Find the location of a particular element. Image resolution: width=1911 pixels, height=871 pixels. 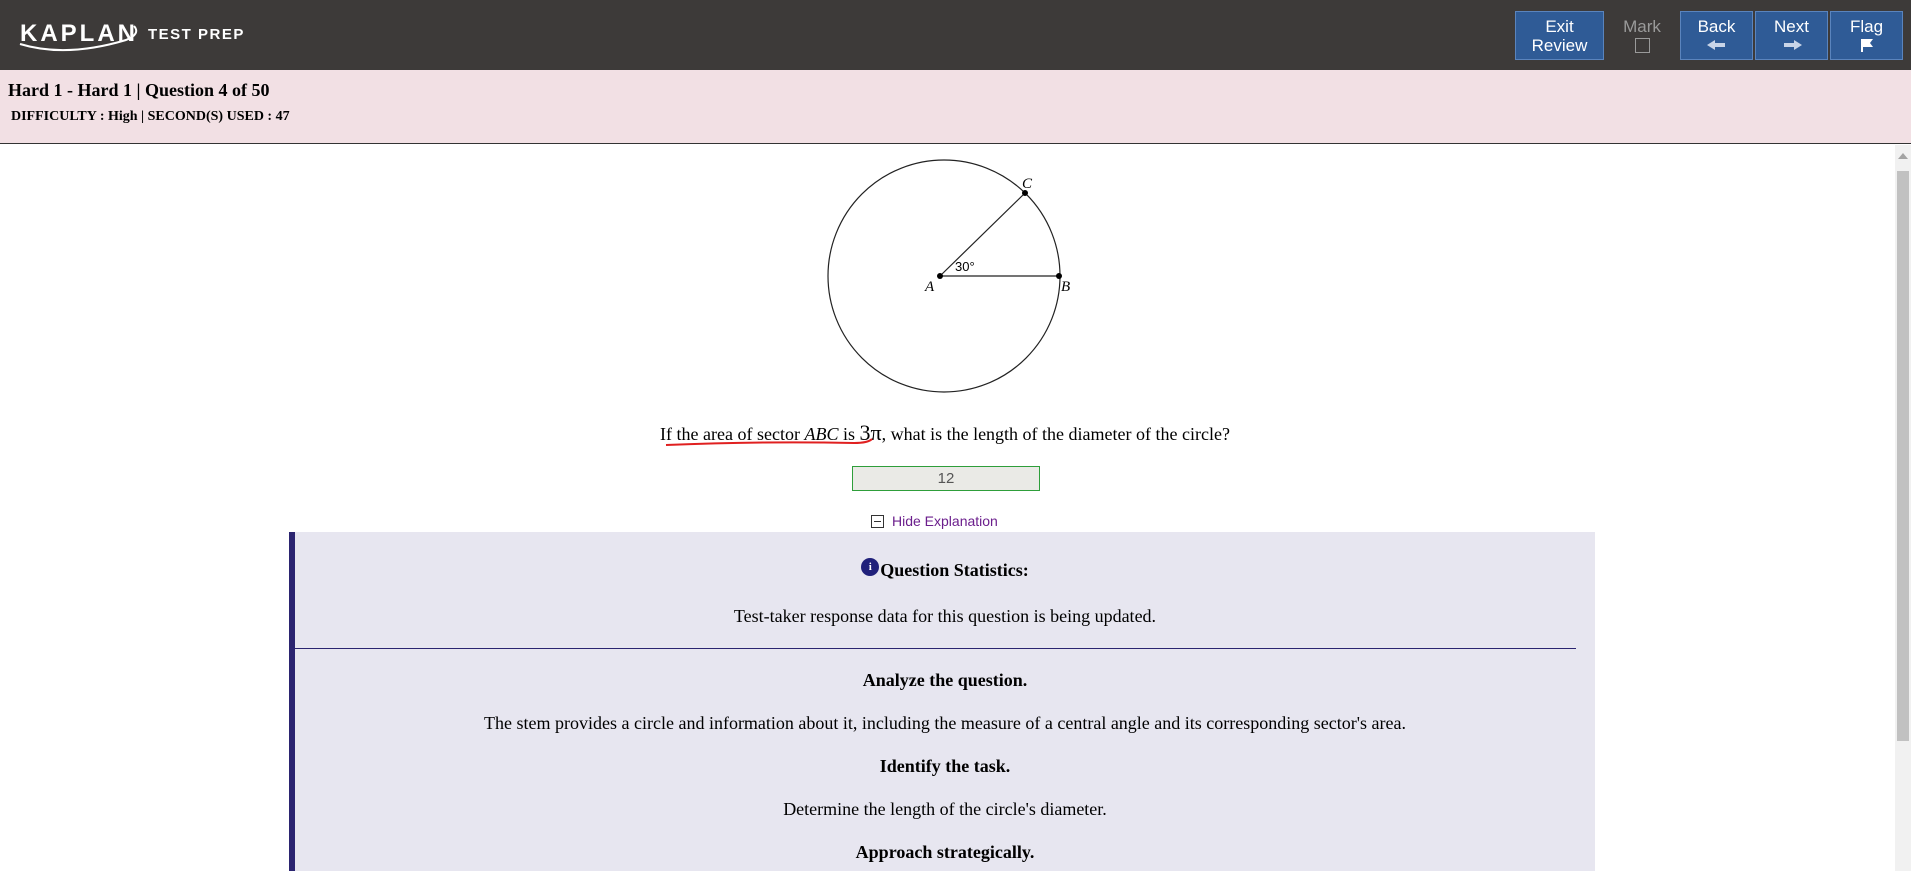

back-button: Back is located at coordinates (1716, 35).